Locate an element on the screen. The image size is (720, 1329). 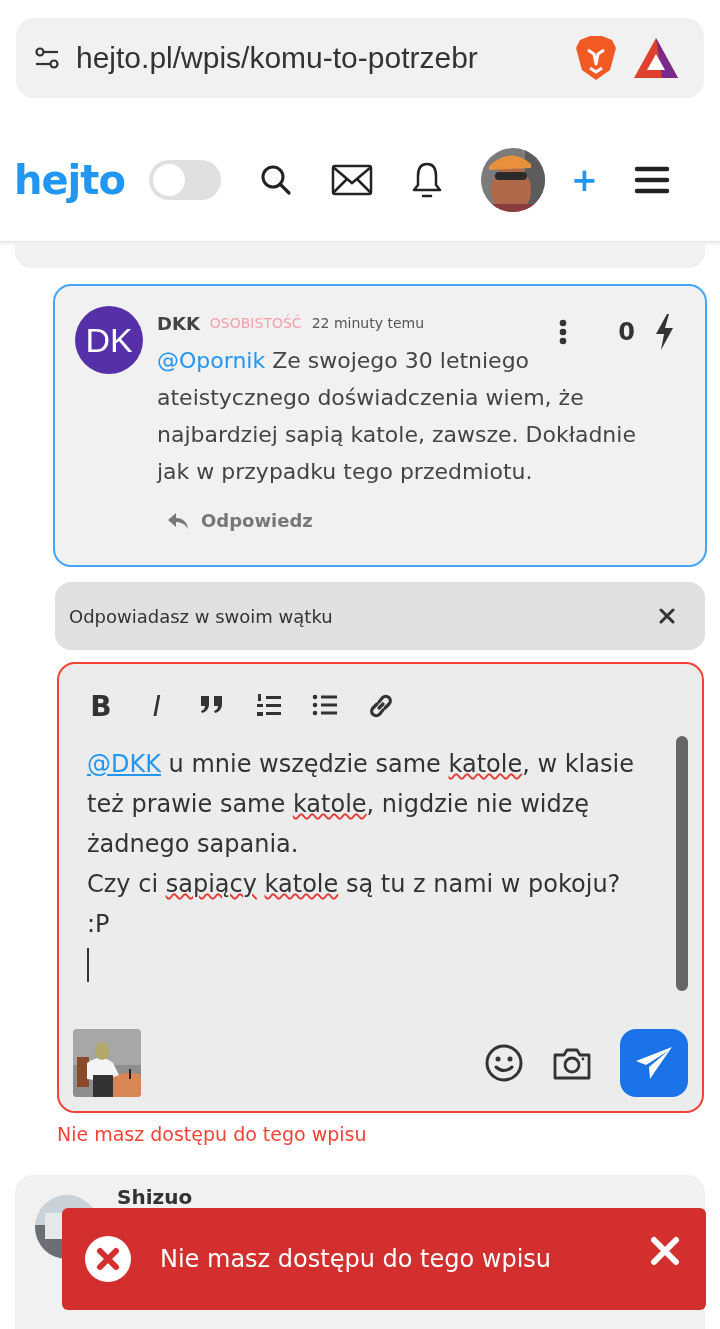
lion-shield-icon is located at coordinates (596, 58).